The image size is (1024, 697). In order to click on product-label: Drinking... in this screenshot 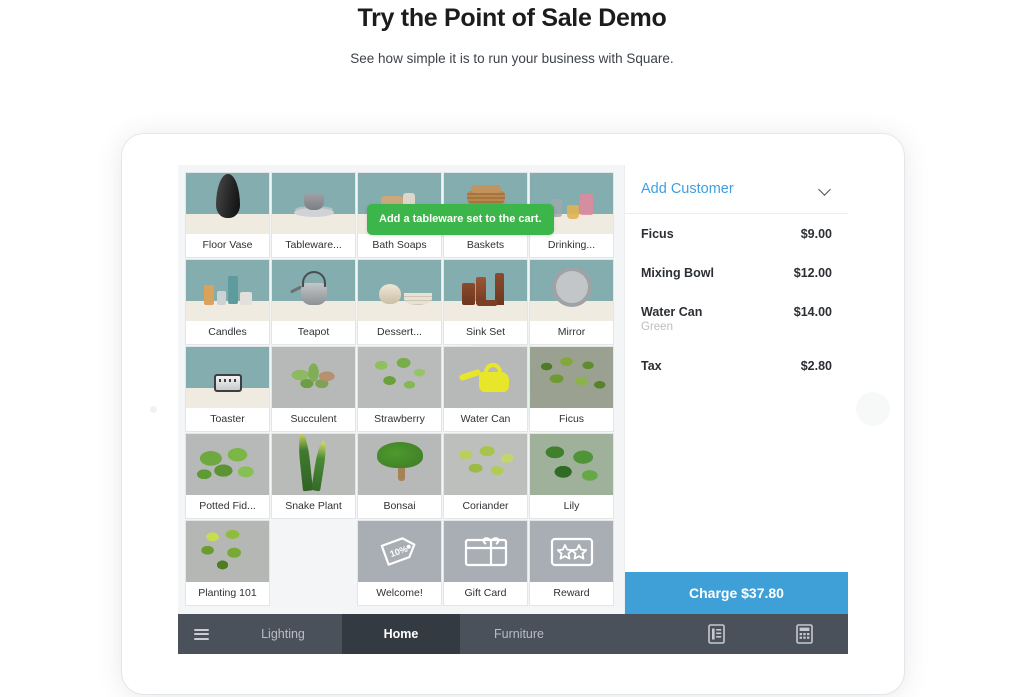, I will do `click(571, 245)`.